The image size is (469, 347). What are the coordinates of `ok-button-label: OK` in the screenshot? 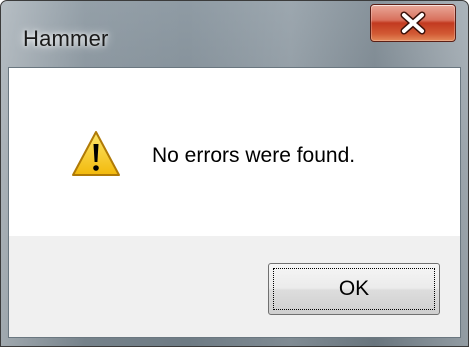 It's located at (354, 288).